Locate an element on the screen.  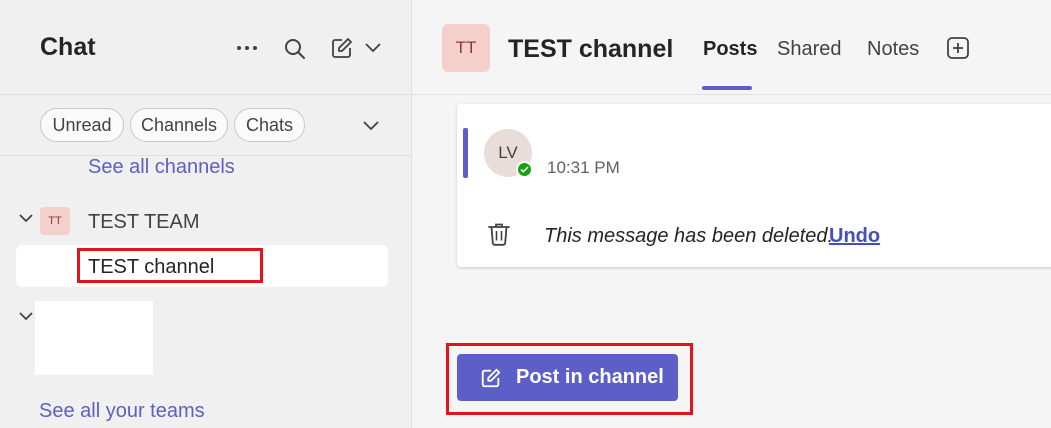
team-collapse-icon is located at coordinates (26, 218).